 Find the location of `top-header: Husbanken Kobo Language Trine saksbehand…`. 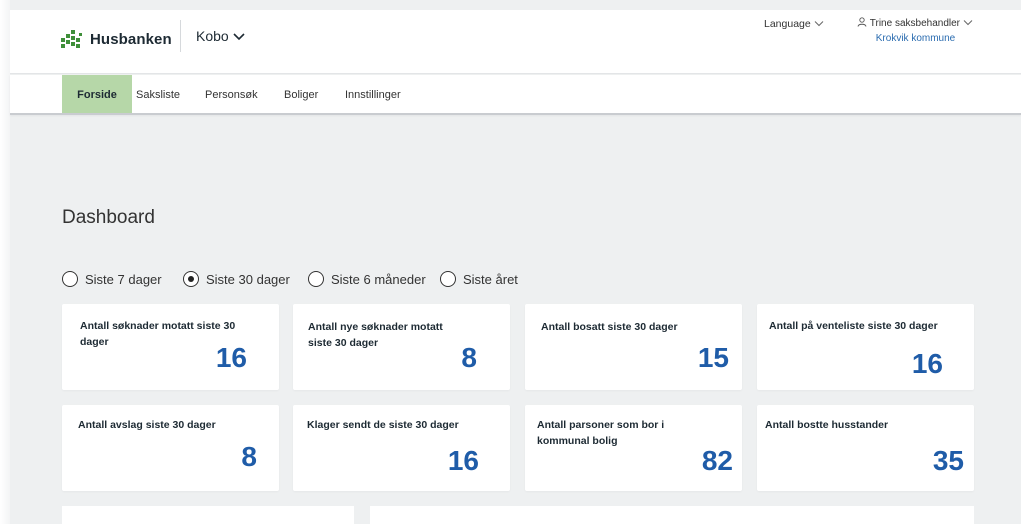

top-header: Husbanken Kobo Language Trine saksbehand… is located at coordinates (515, 42).